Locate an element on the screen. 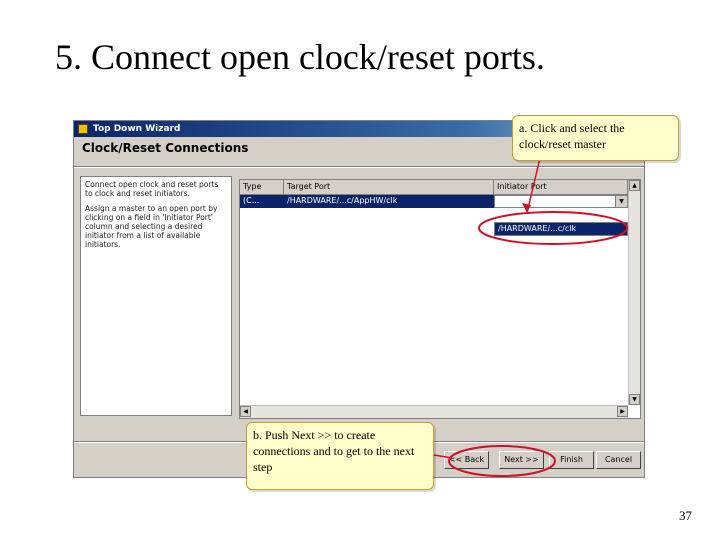 The image size is (720, 540). next-button: Next >> is located at coordinates (521, 460).